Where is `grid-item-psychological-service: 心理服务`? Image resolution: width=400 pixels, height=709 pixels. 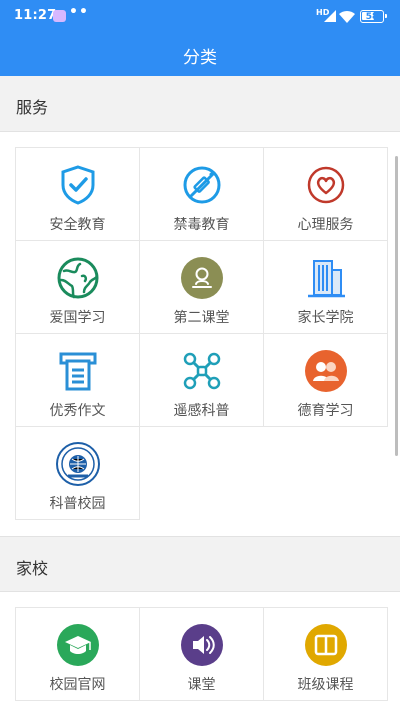
grid-item-psychological-service: 心理服务 is located at coordinates (326, 194).